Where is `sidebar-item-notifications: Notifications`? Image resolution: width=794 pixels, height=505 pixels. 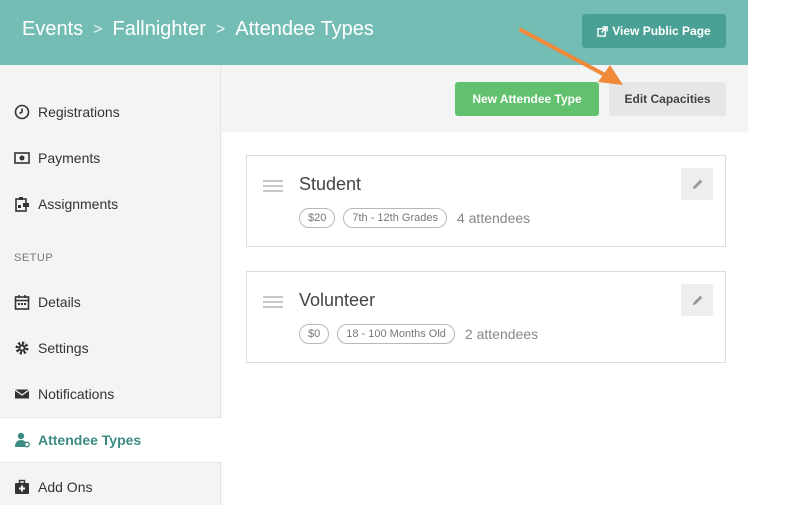 sidebar-item-notifications: Notifications is located at coordinates (110, 394).